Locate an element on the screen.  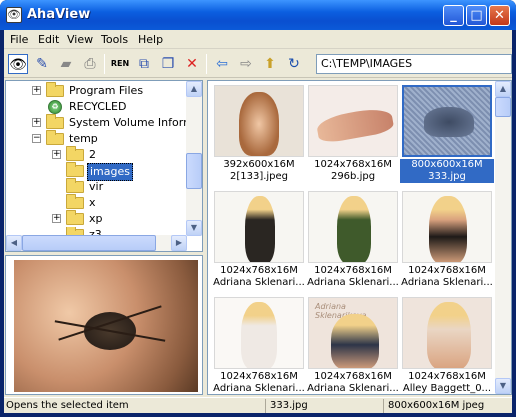
scroll-right-icon: ▶ is located at coordinates (179, 243).